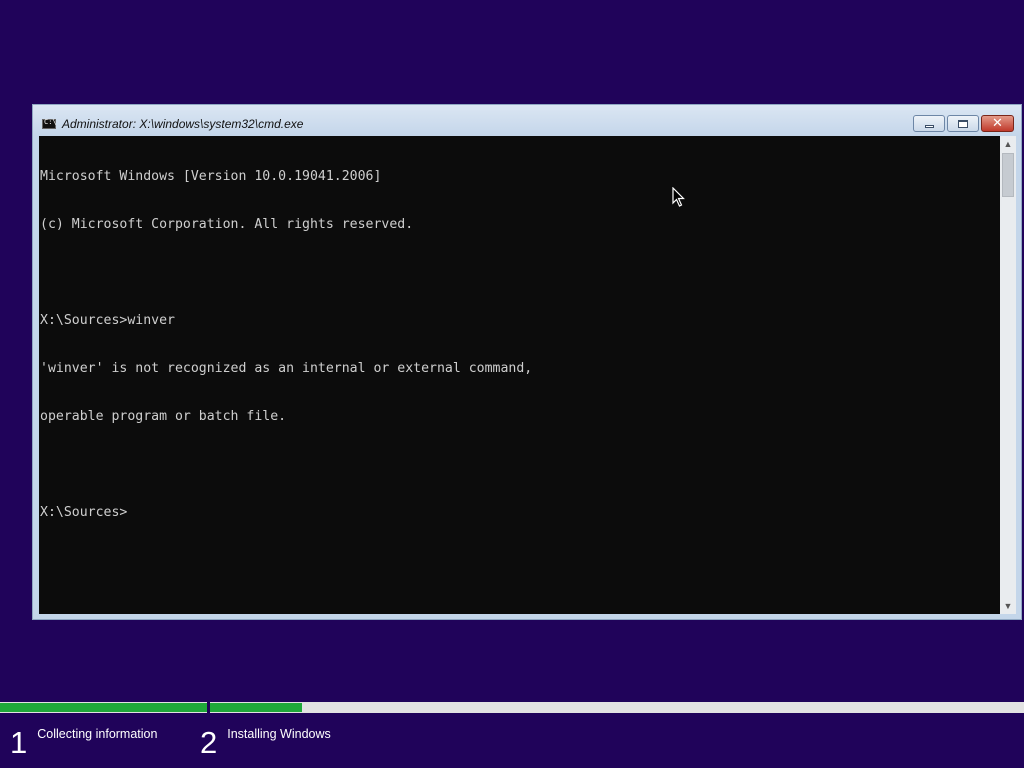  What do you see at coordinates (678, 197) in the screenshot?
I see `mouse-pointer-icon` at bounding box center [678, 197].